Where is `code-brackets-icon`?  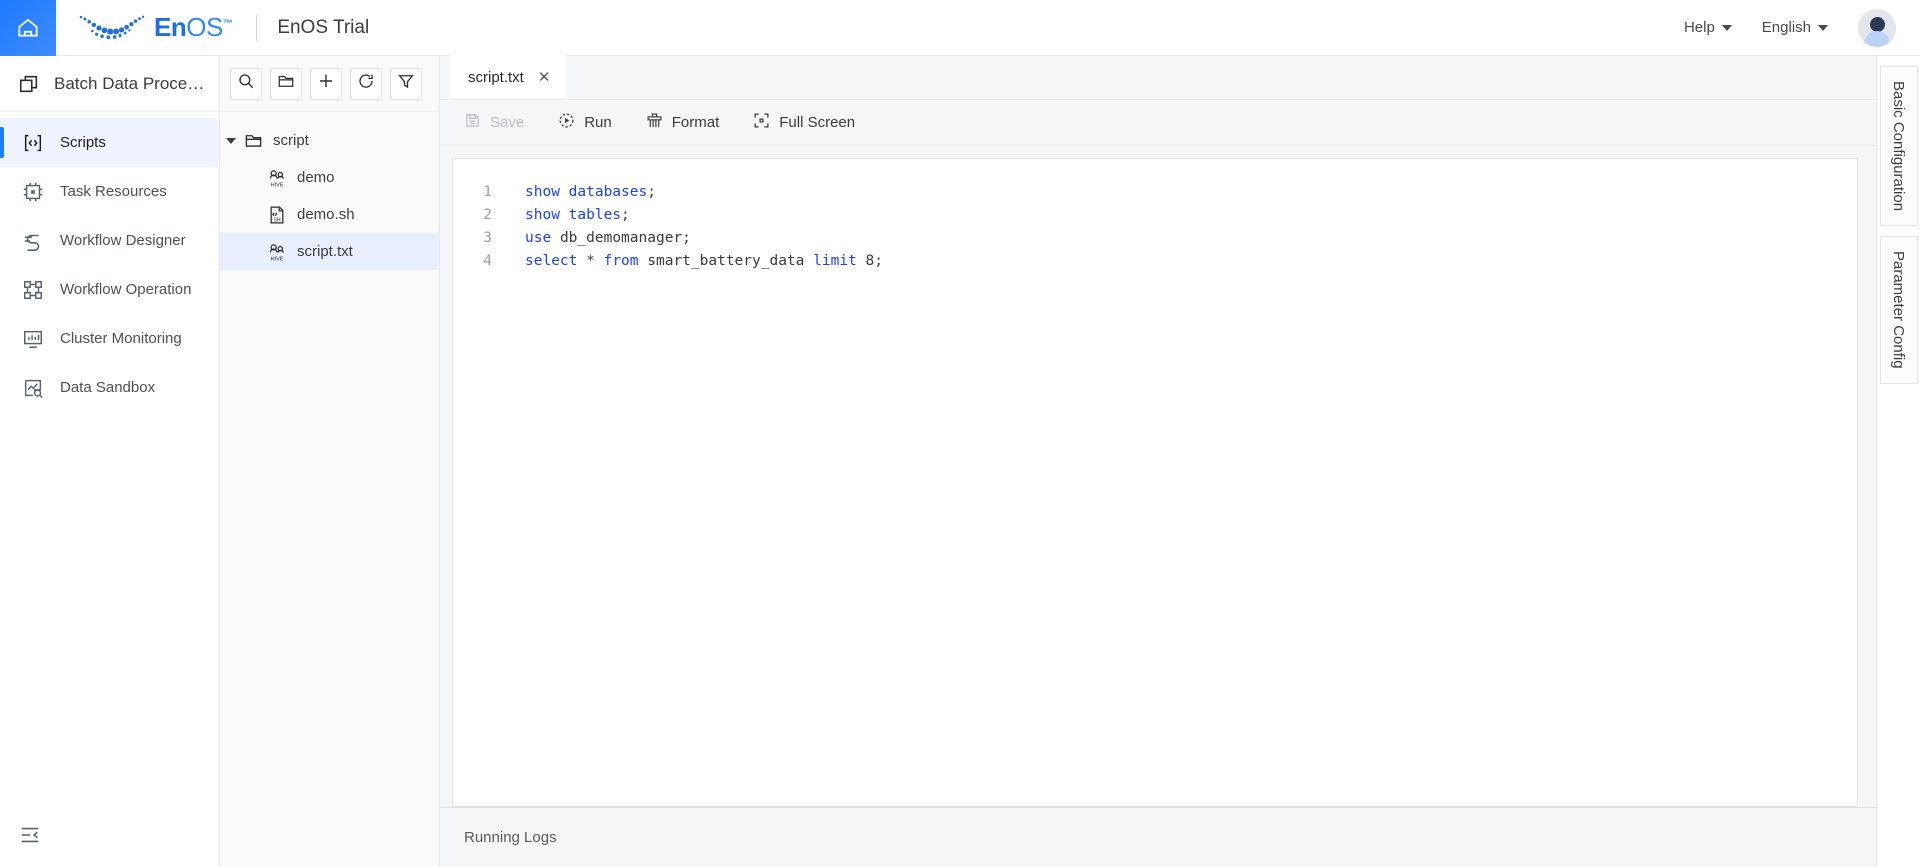
code-brackets-icon is located at coordinates (33, 143).